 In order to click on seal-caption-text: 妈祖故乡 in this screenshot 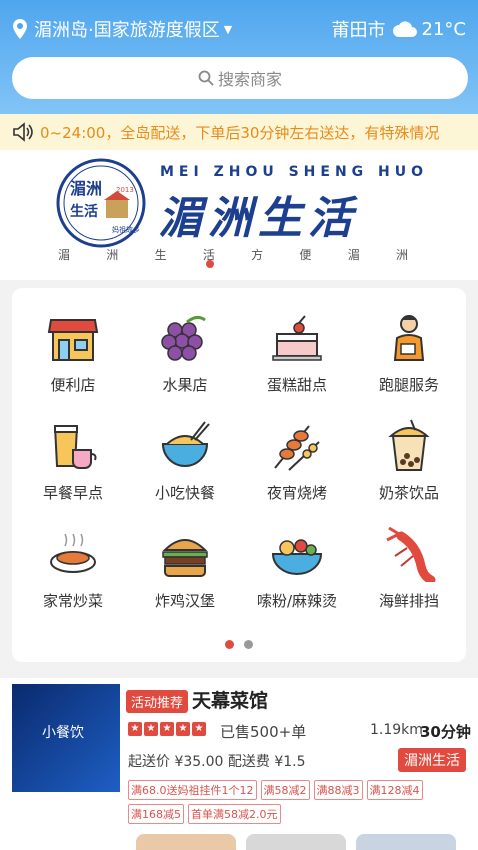, I will do `click(126, 229)`.